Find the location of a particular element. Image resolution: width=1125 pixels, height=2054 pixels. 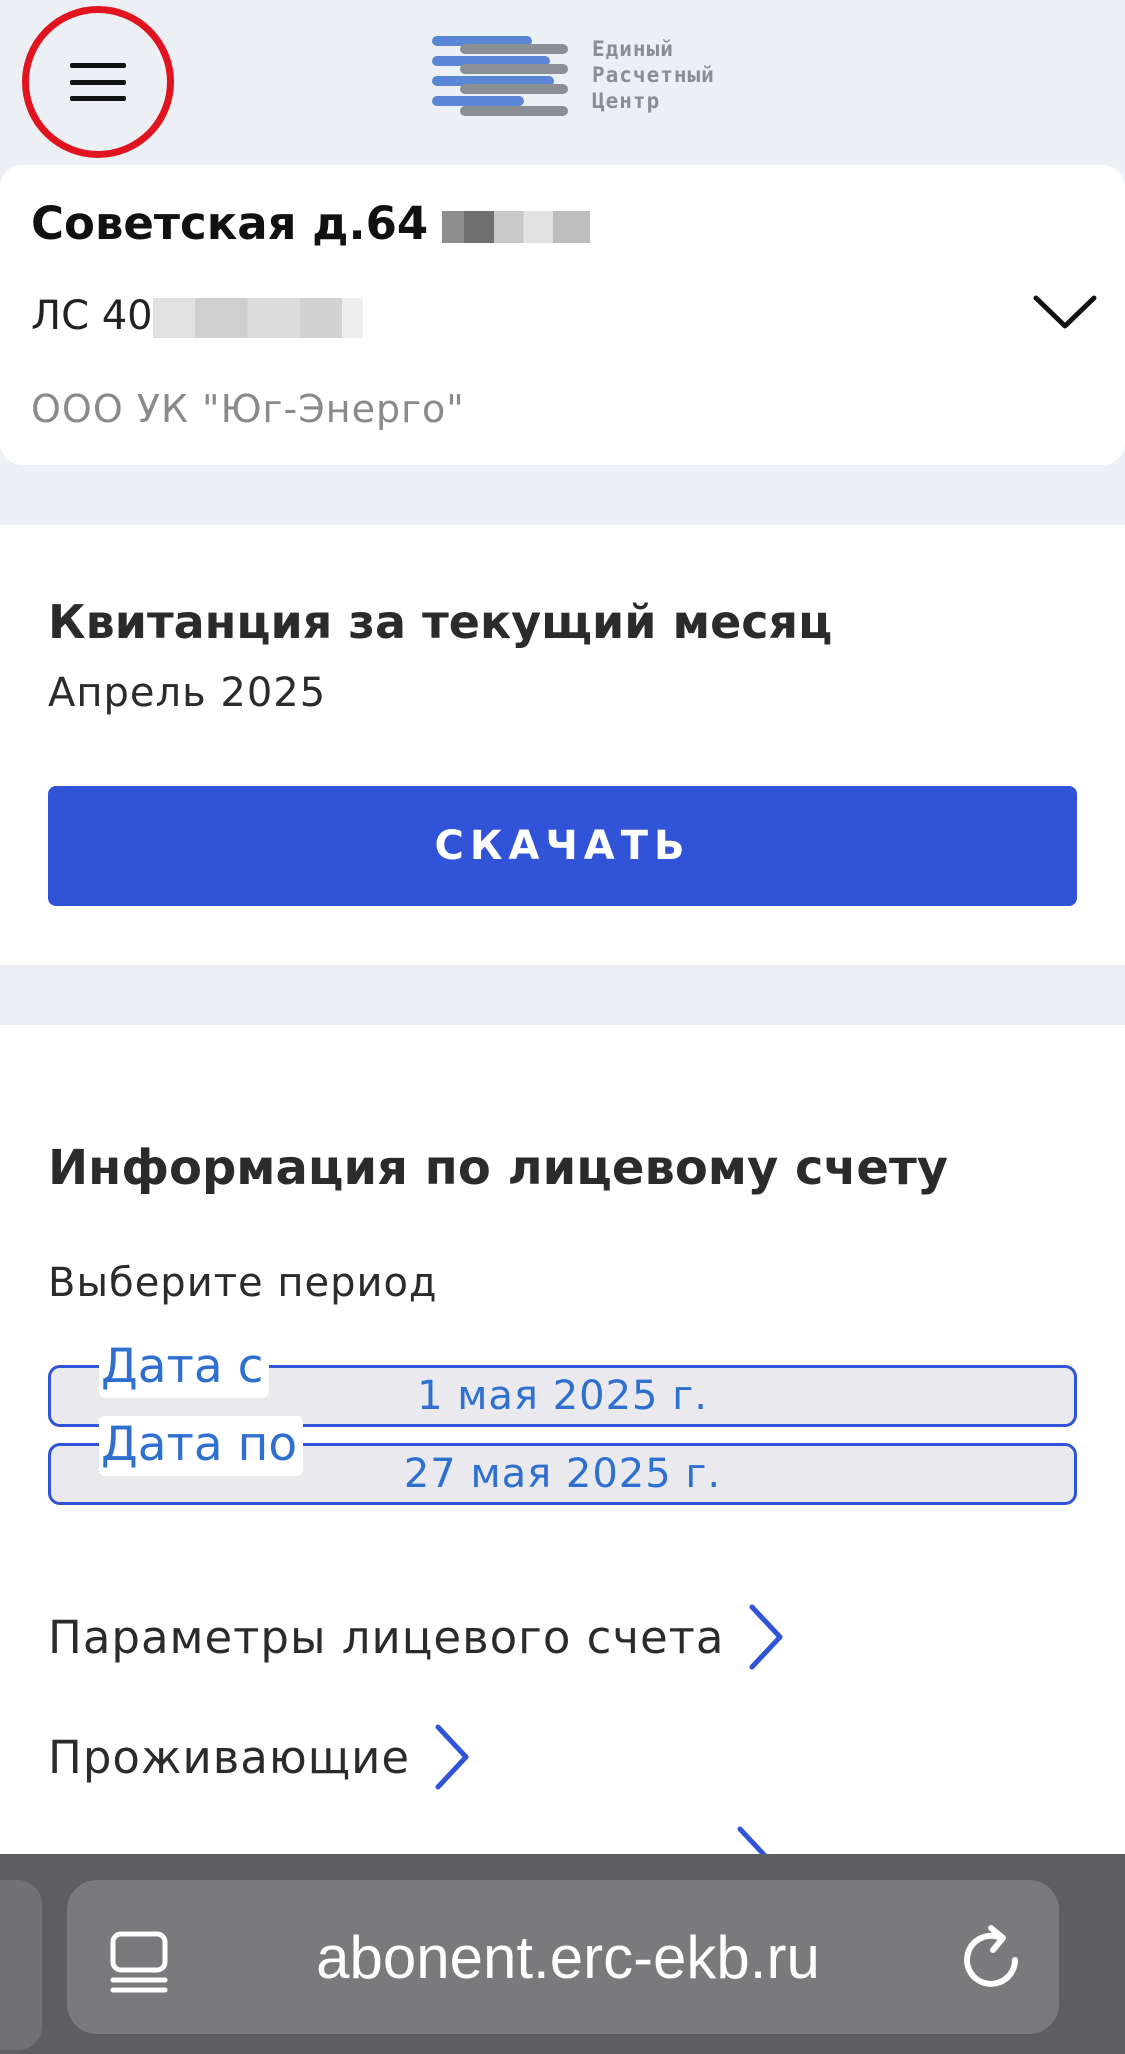

date-to-field: 27 мая 2025 г. Дата по is located at coordinates (562, 1460).